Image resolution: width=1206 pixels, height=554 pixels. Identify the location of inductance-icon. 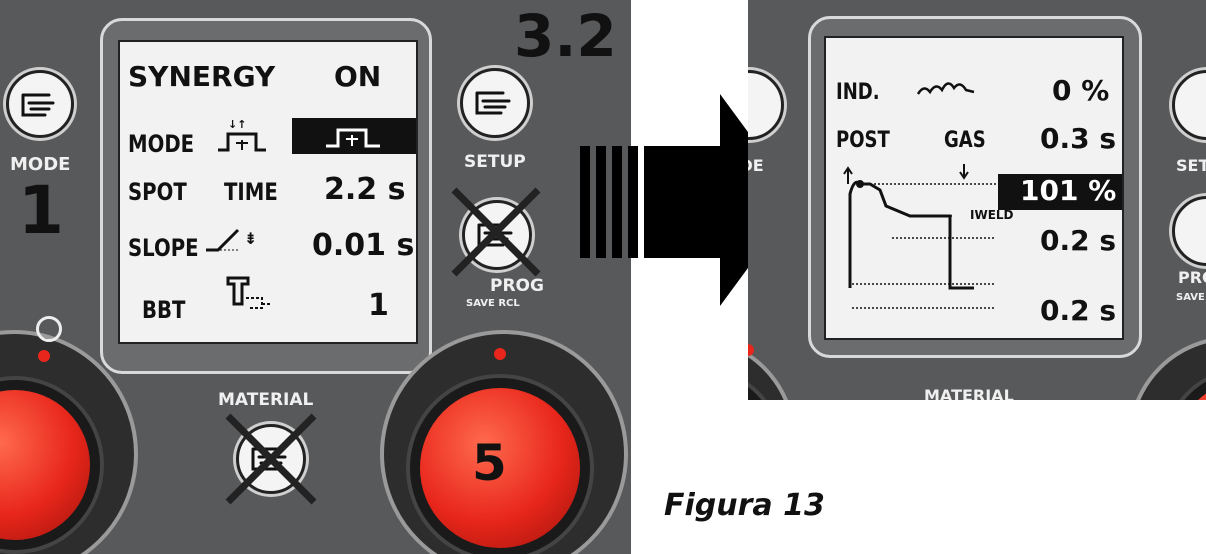
(945, 88).